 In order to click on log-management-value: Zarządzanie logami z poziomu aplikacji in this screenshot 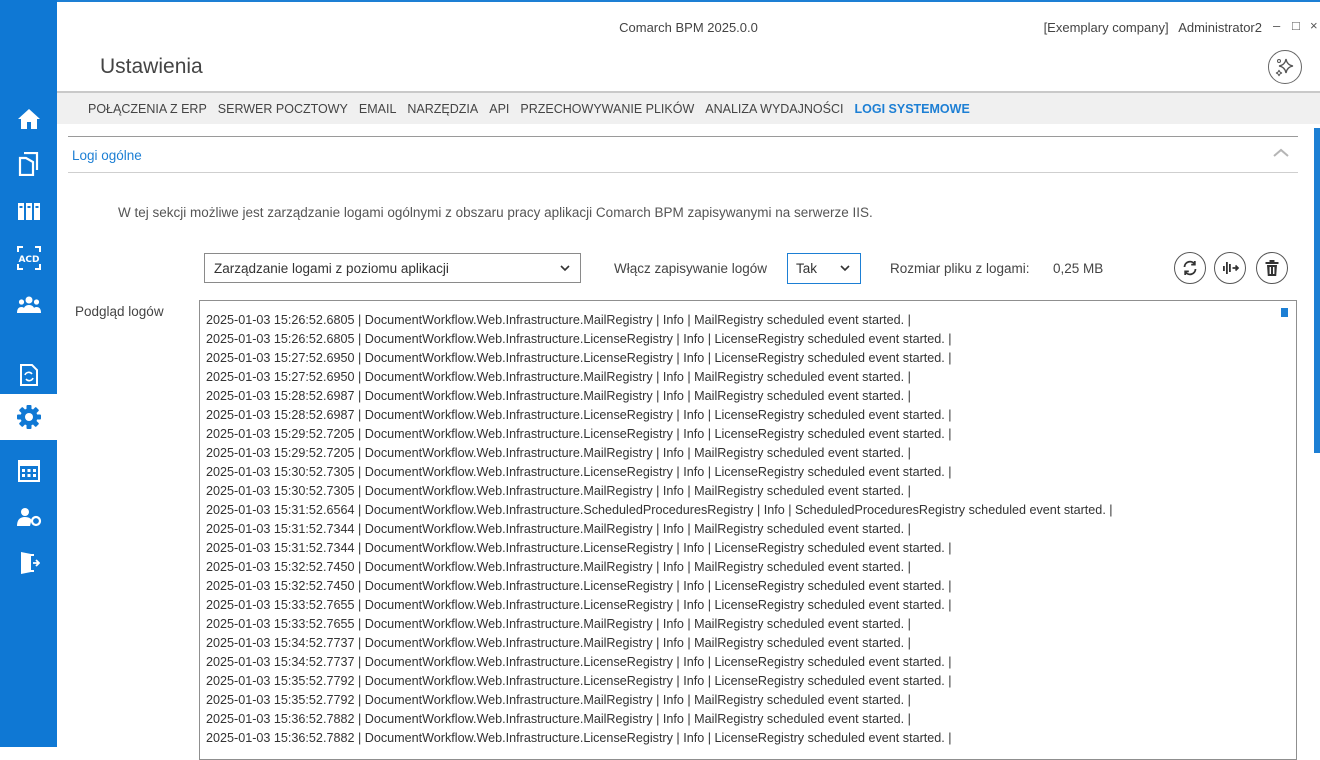, I will do `click(331, 268)`.